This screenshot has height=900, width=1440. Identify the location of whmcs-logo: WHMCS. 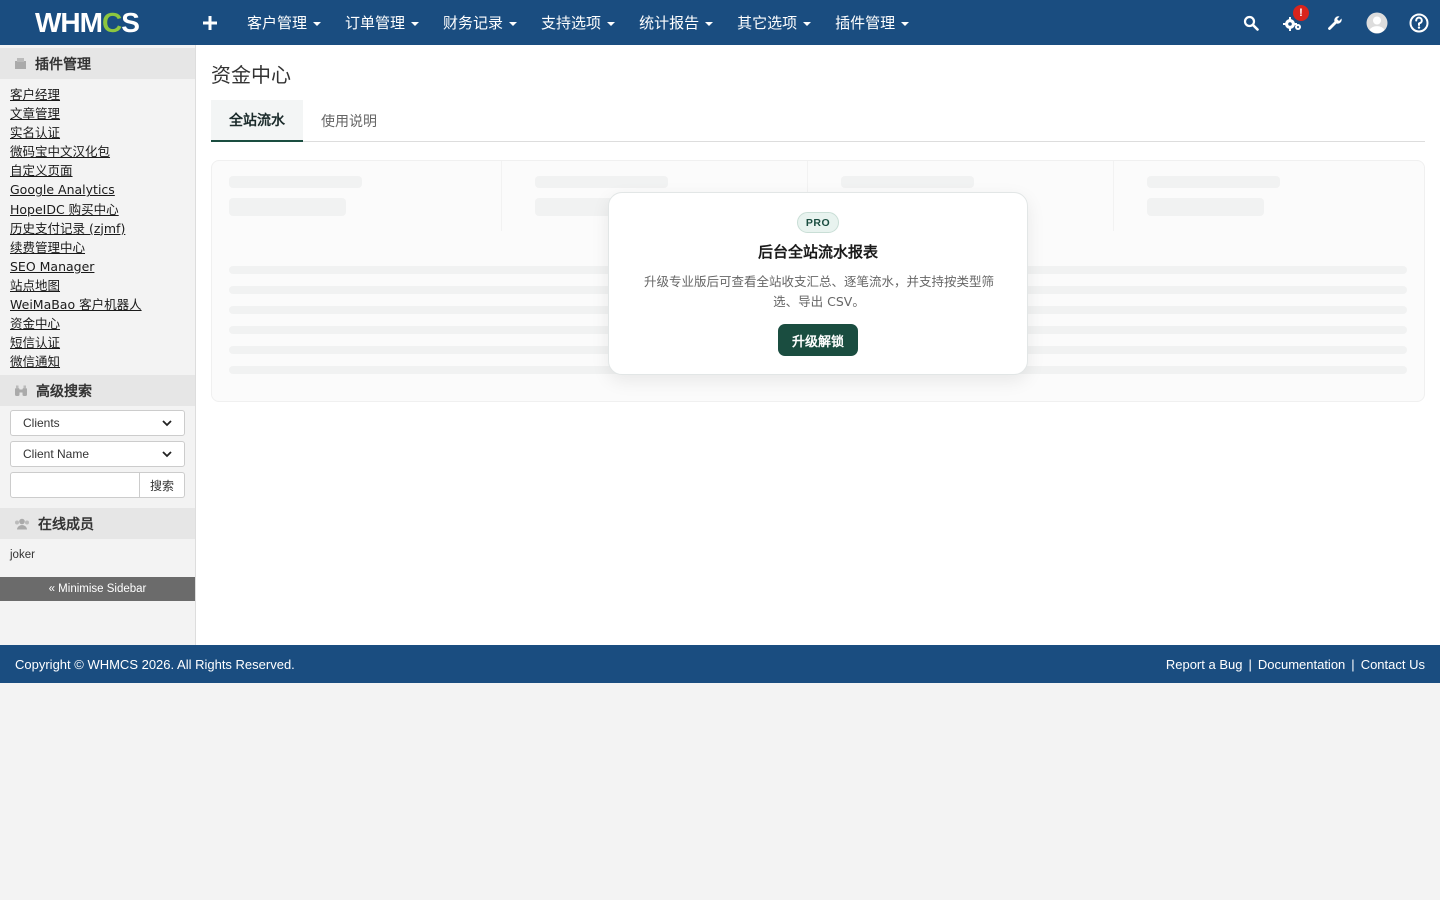
(97, 22).